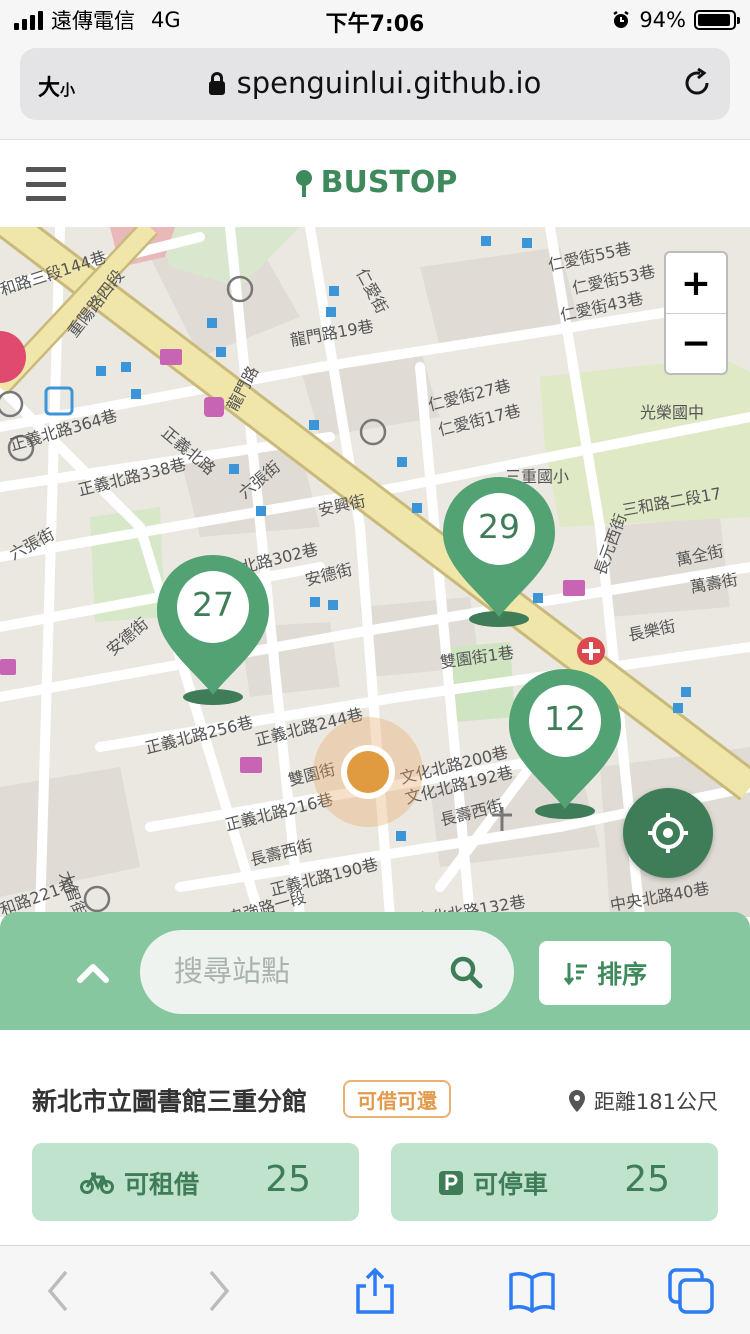  I want to click on url-text: spenguinlui.github.io, so click(389, 83).